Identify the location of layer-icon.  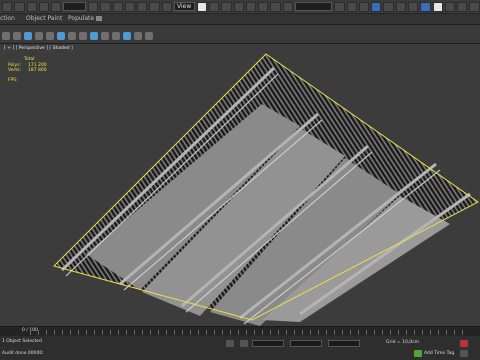
(116, 36).